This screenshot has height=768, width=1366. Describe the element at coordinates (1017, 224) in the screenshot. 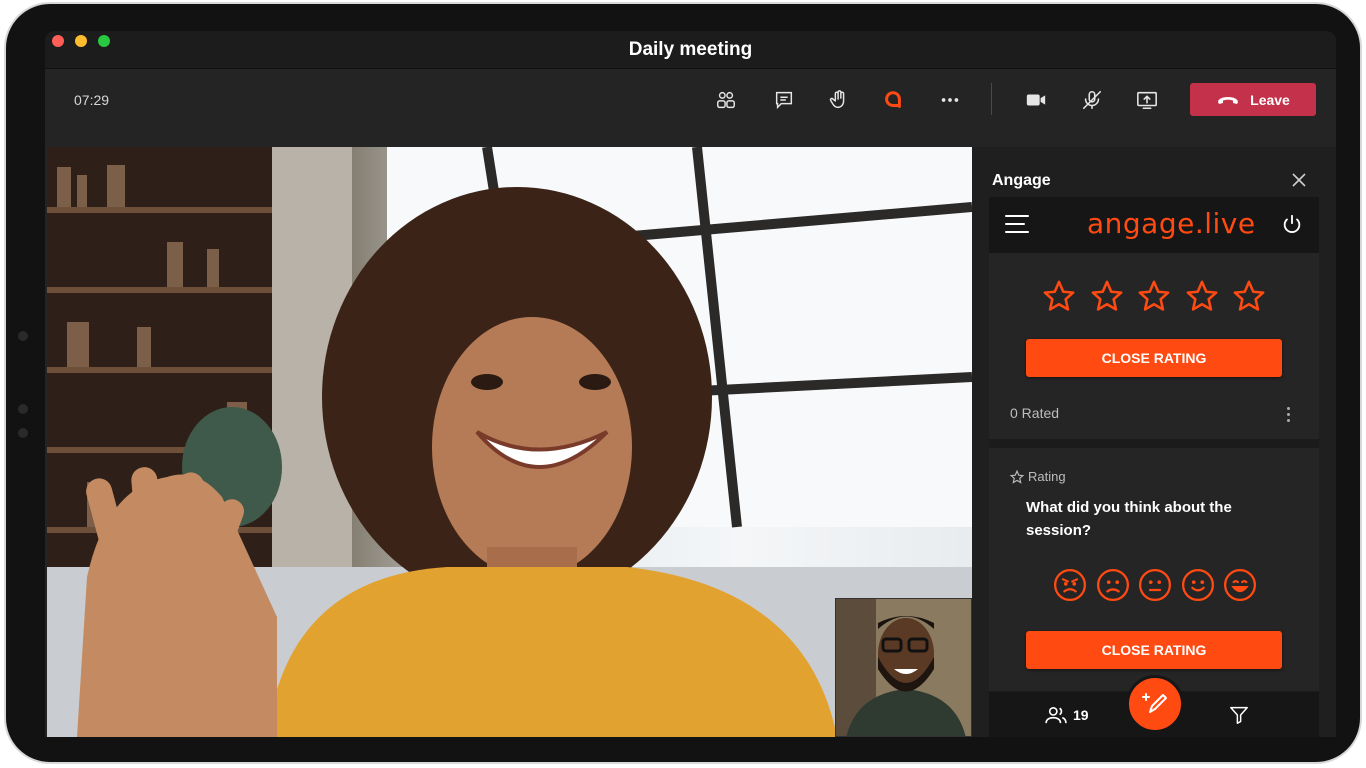

I see `hamburger-menu-icon` at that location.